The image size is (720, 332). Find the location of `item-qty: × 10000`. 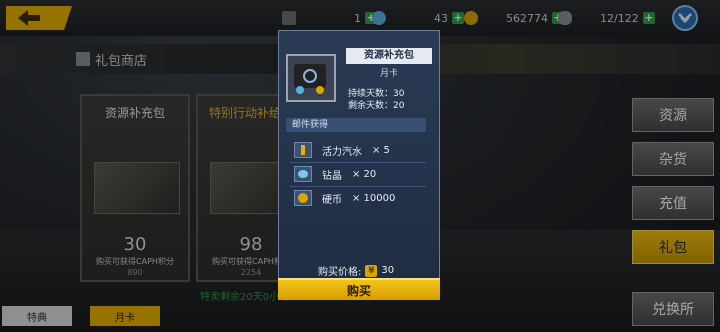

item-qty: × 10000 is located at coordinates (374, 198).